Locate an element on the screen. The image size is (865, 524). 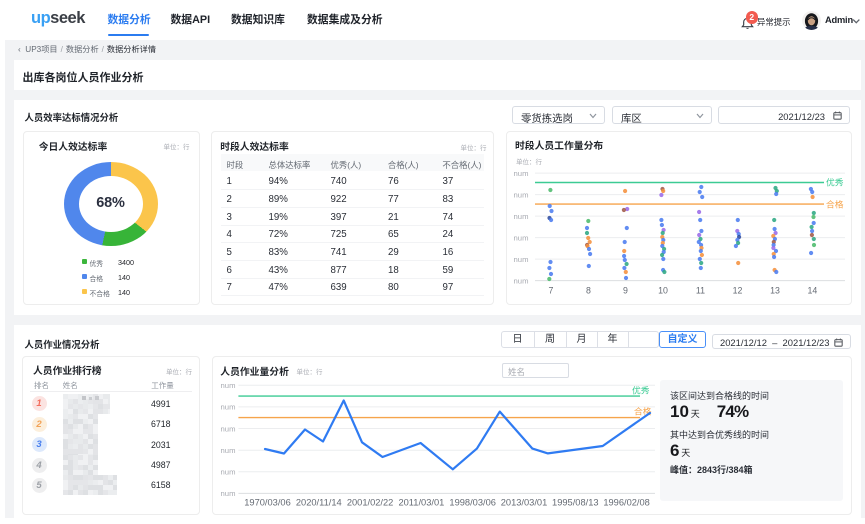
svg-text: 1995/08/13 is located at coordinates (575, 503).